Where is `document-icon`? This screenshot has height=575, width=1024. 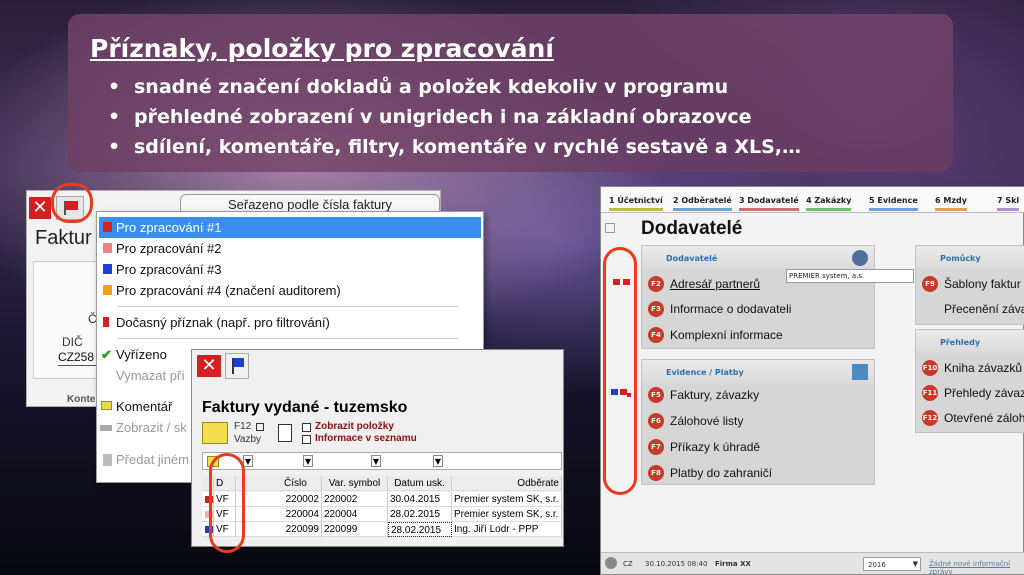
document-icon is located at coordinates (285, 433).